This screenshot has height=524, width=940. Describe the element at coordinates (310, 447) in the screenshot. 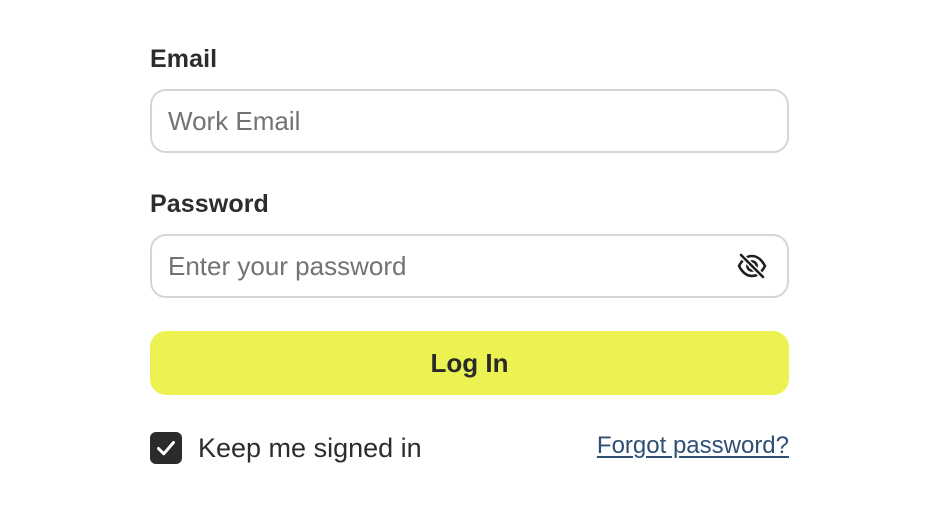

I see `keep-signed-in-label: Keep me signed in` at that location.